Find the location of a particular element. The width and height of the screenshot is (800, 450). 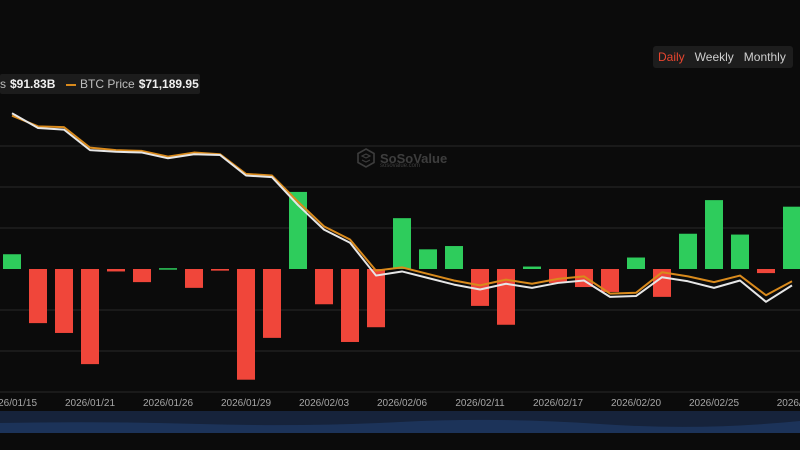

x-tick-label: 2026/02/11 is located at coordinates (480, 403).